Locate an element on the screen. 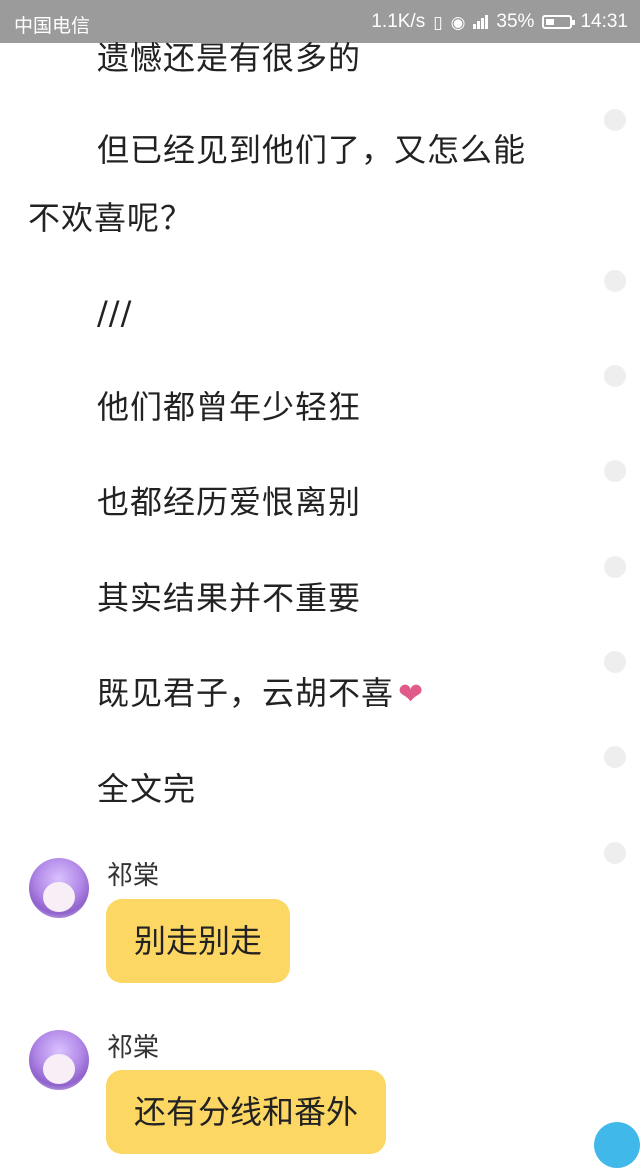 This screenshot has height=1168, width=640. clock: 14:31 is located at coordinates (604, 21).